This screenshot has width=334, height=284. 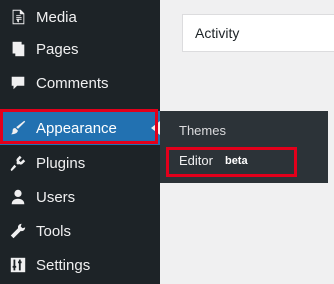 What do you see at coordinates (18, 49) in the screenshot?
I see `pages-icon` at bounding box center [18, 49].